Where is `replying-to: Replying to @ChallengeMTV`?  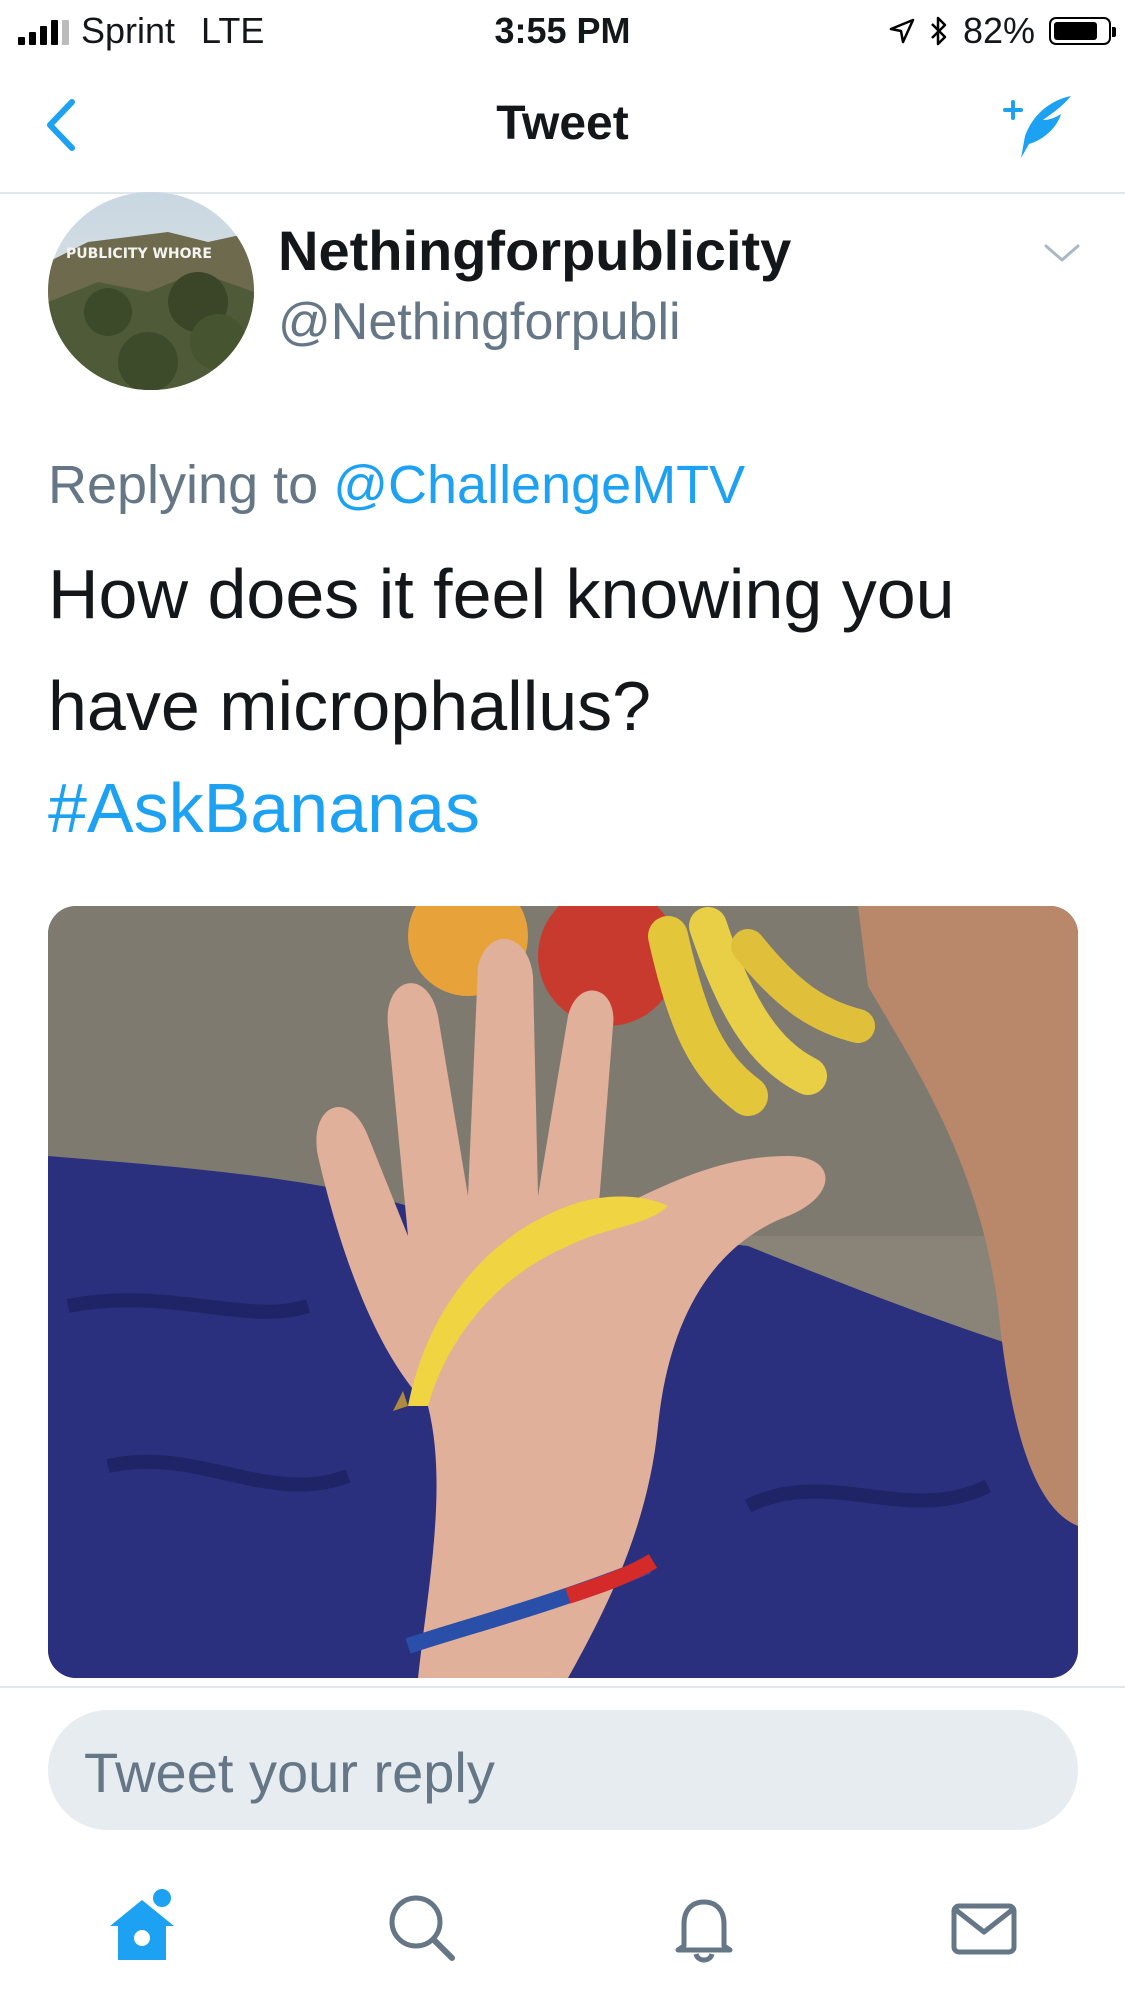
replying-to: Replying to @ChallengeMTV is located at coordinates (396, 485).